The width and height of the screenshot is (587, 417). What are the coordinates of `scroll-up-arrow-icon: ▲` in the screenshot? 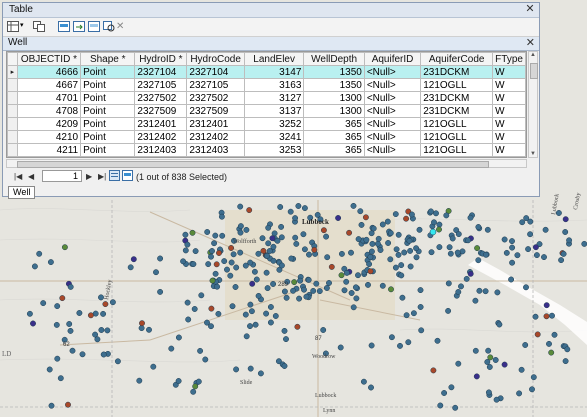 It's located at (533, 55).